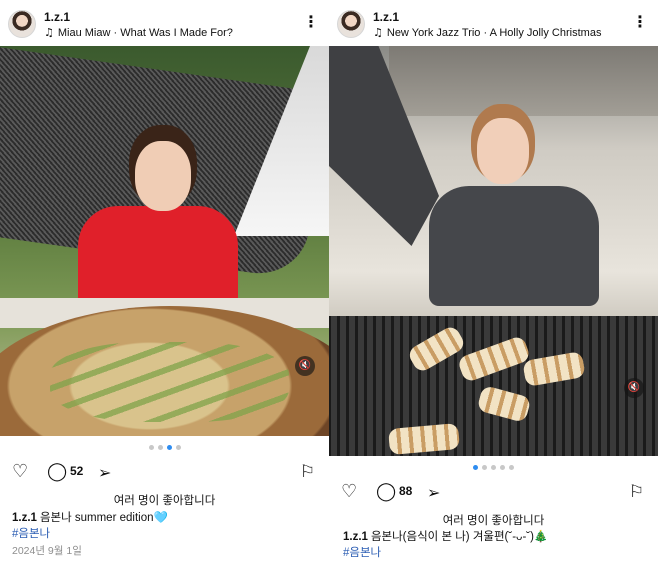  Describe the element at coordinates (145, 33) in the screenshot. I see `music-label: Miau Miaw · What Was I Made For?` at that location.